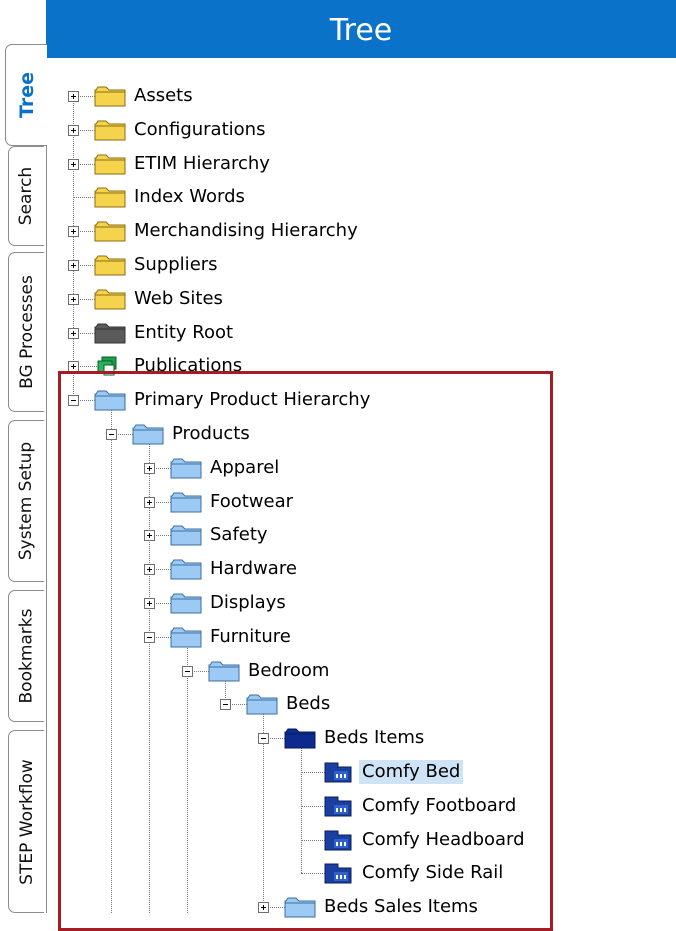  What do you see at coordinates (163, 95) in the screenshot?
I see `tree-node-label: Assets` at bounding box center [163, 95].